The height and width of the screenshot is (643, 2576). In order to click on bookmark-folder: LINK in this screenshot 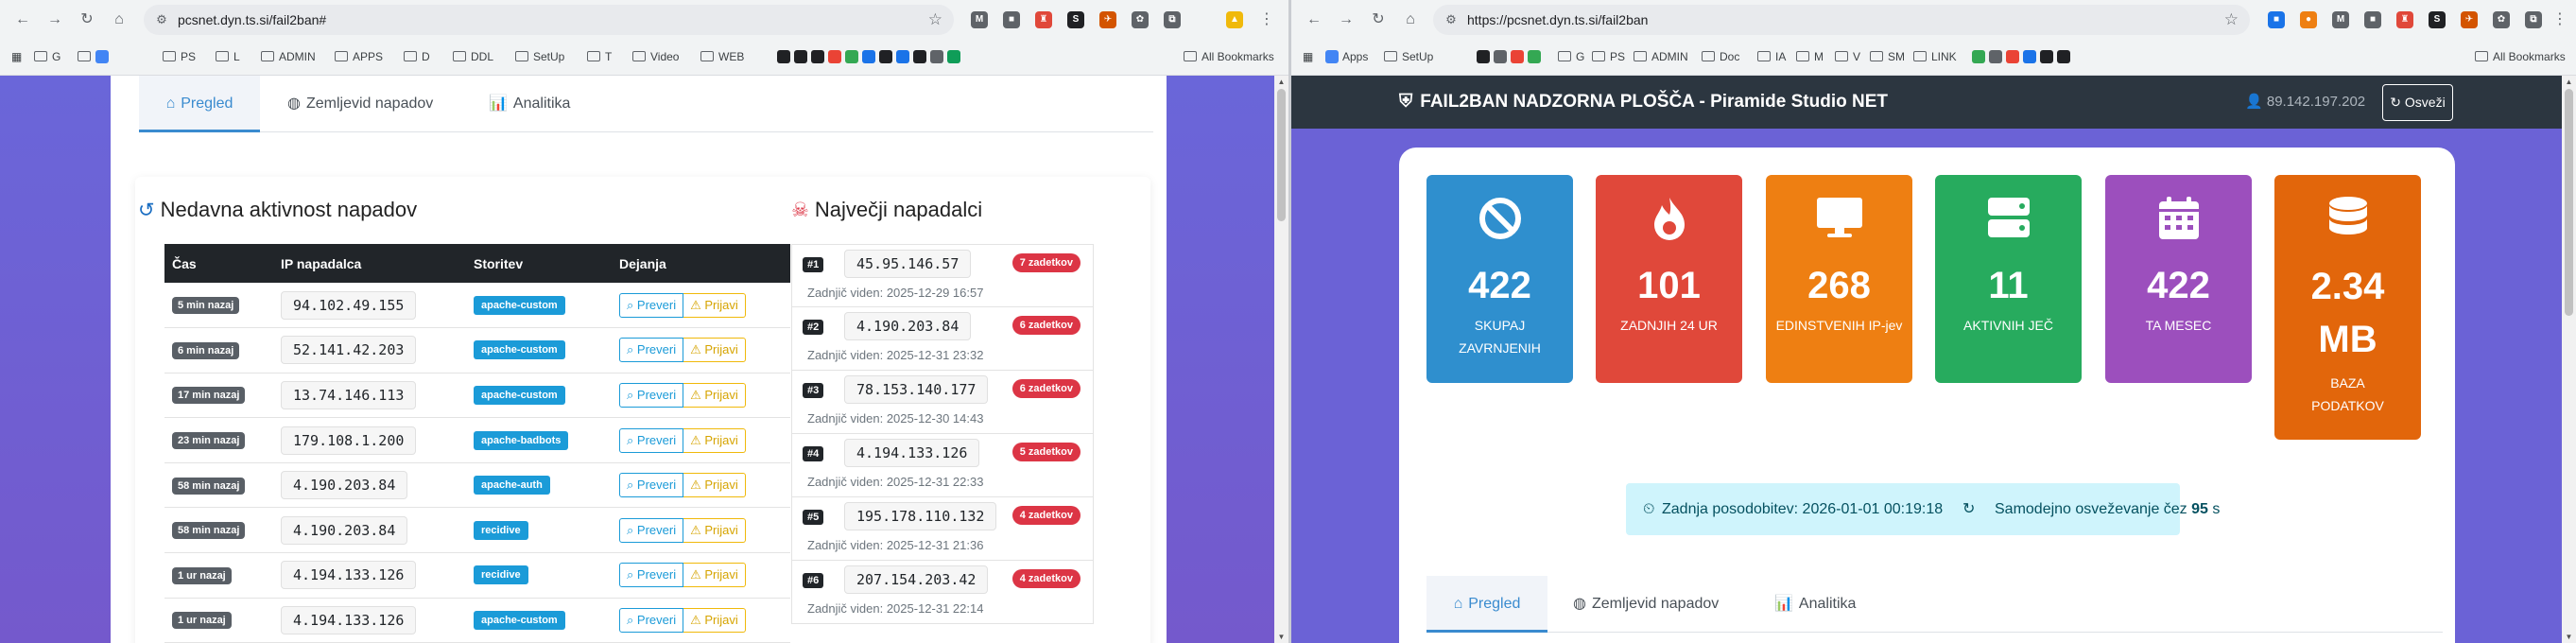, I will do `click(1935, 56)`.